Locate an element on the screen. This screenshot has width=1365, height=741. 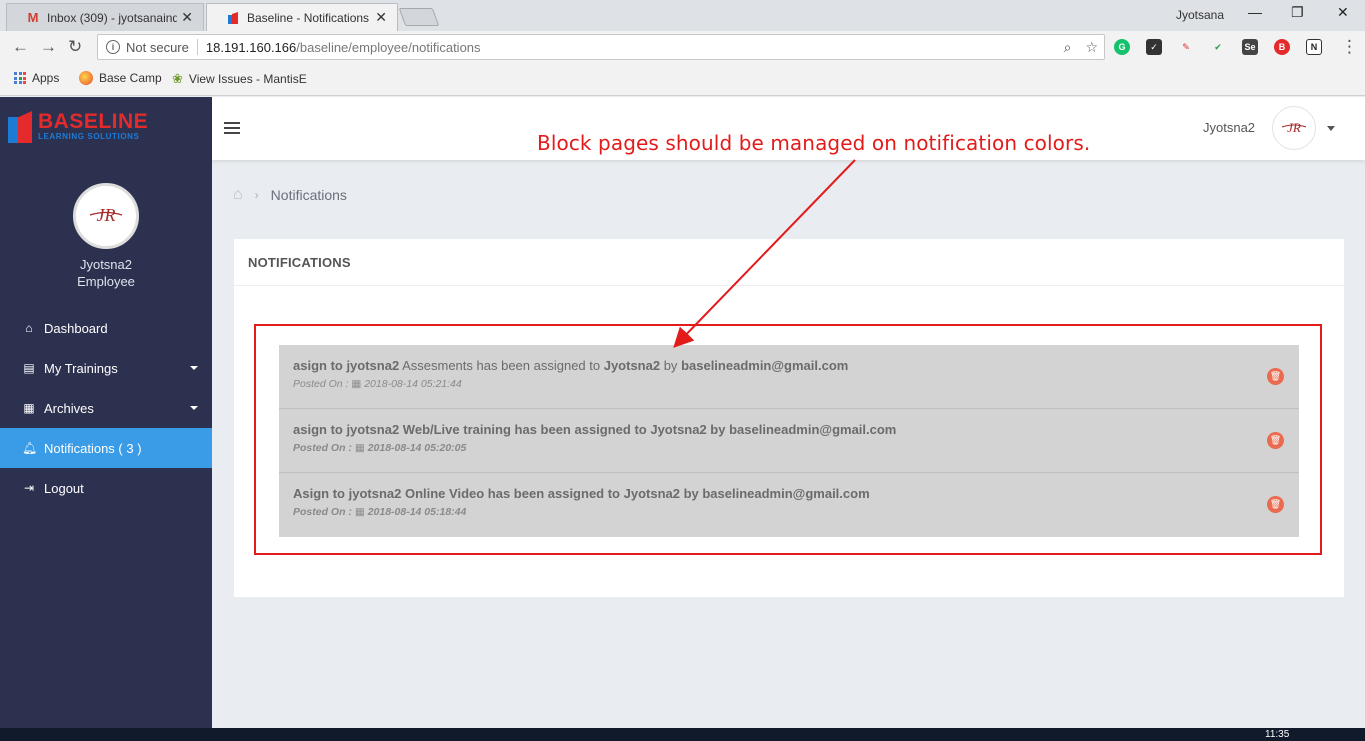
security-status: Not secure is located at coordinates (157, 47).